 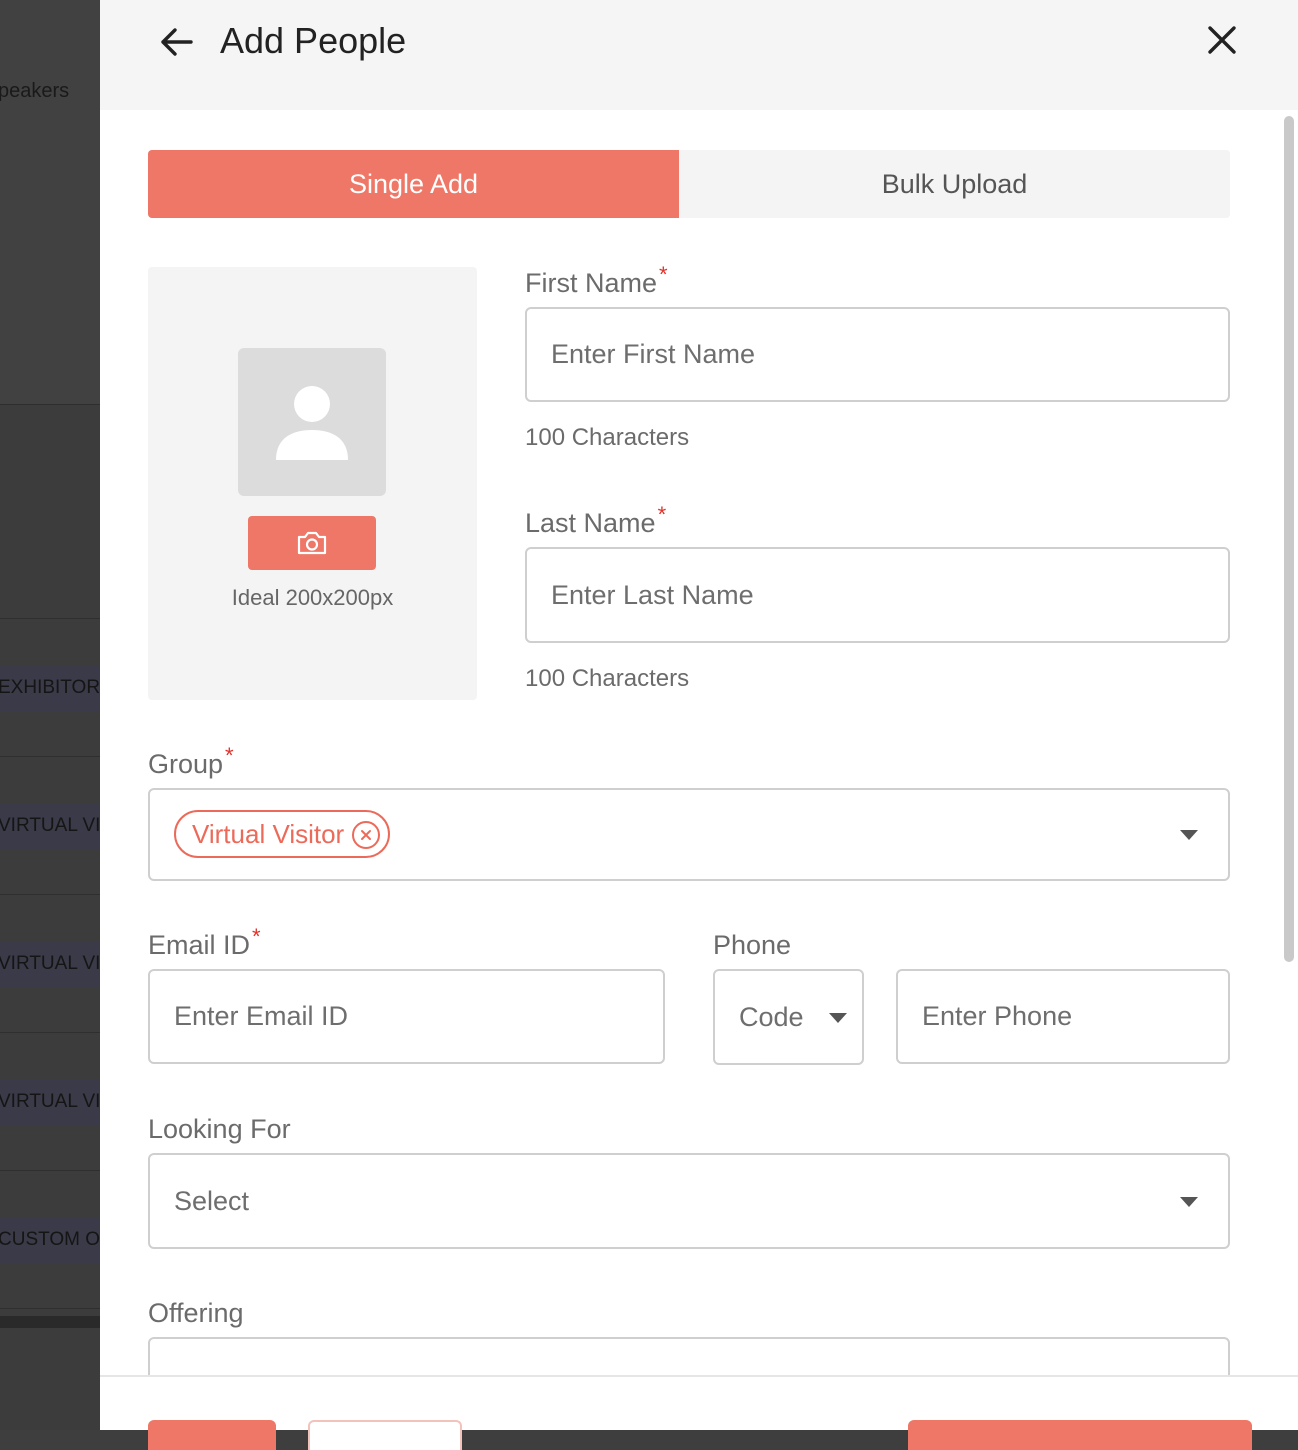 I want to click on looking-for-select: Select, so click(x=689, y=1201).